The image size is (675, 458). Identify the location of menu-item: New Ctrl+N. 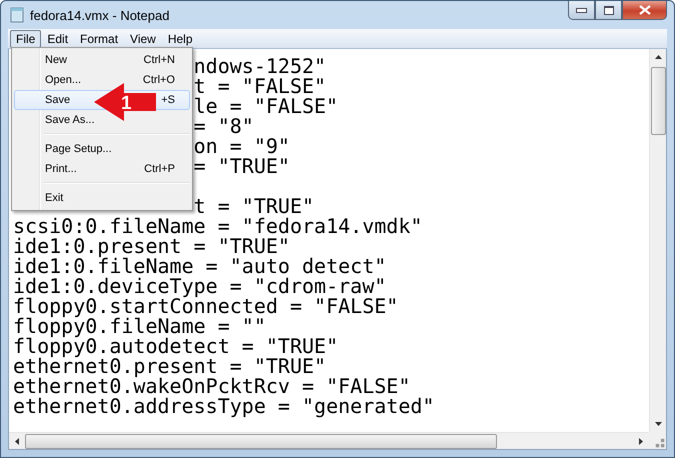
(102, 60).